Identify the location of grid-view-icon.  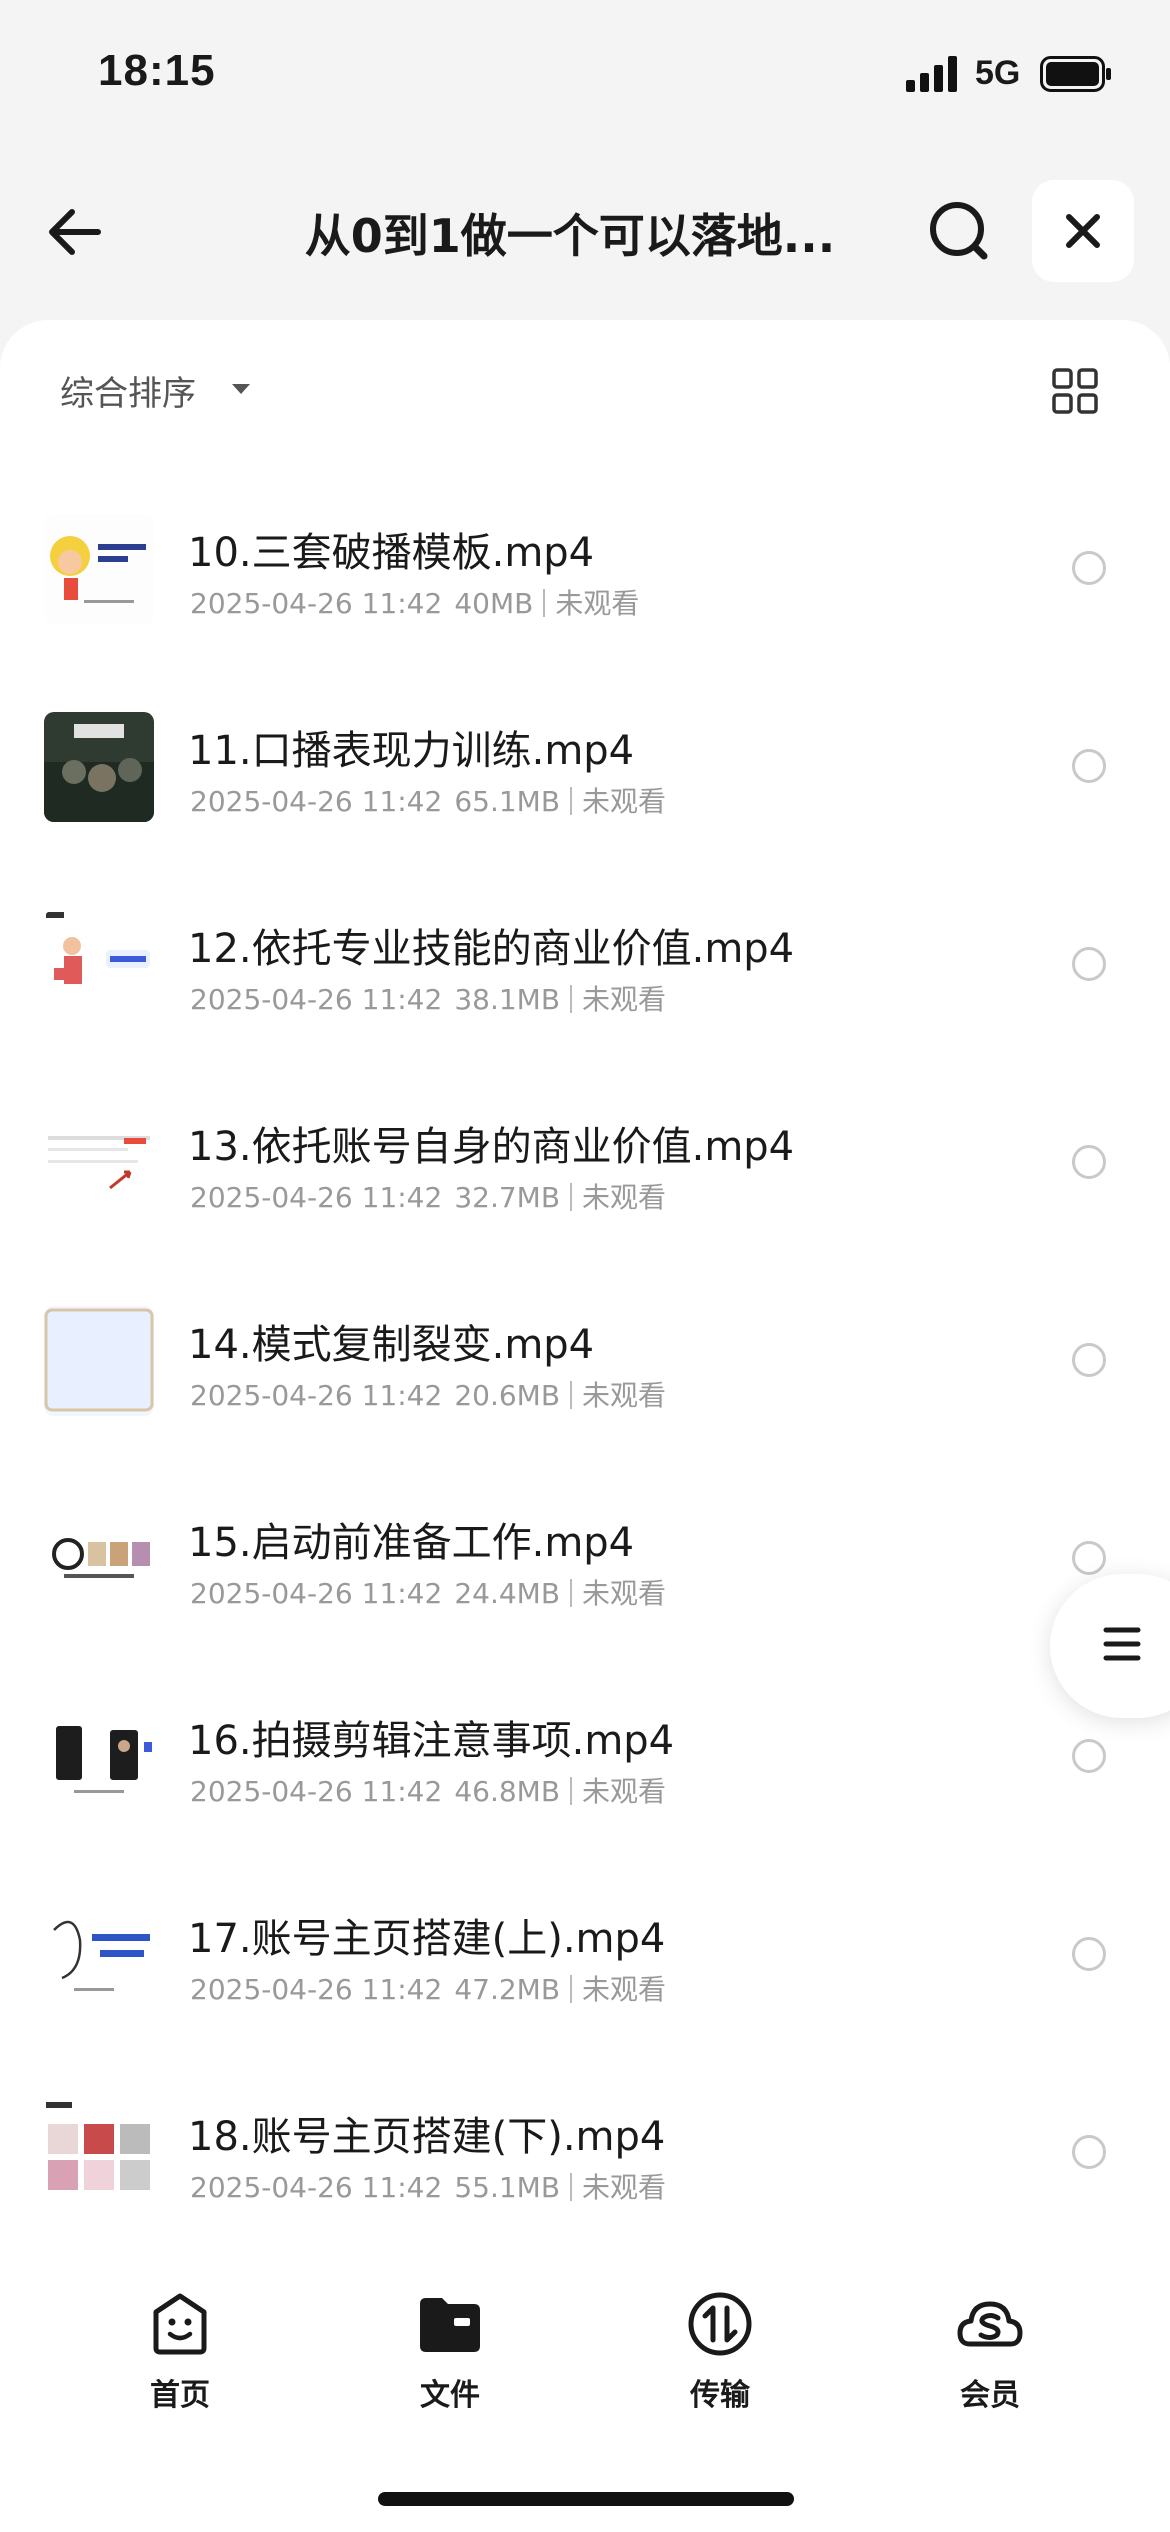
(1075, 391).